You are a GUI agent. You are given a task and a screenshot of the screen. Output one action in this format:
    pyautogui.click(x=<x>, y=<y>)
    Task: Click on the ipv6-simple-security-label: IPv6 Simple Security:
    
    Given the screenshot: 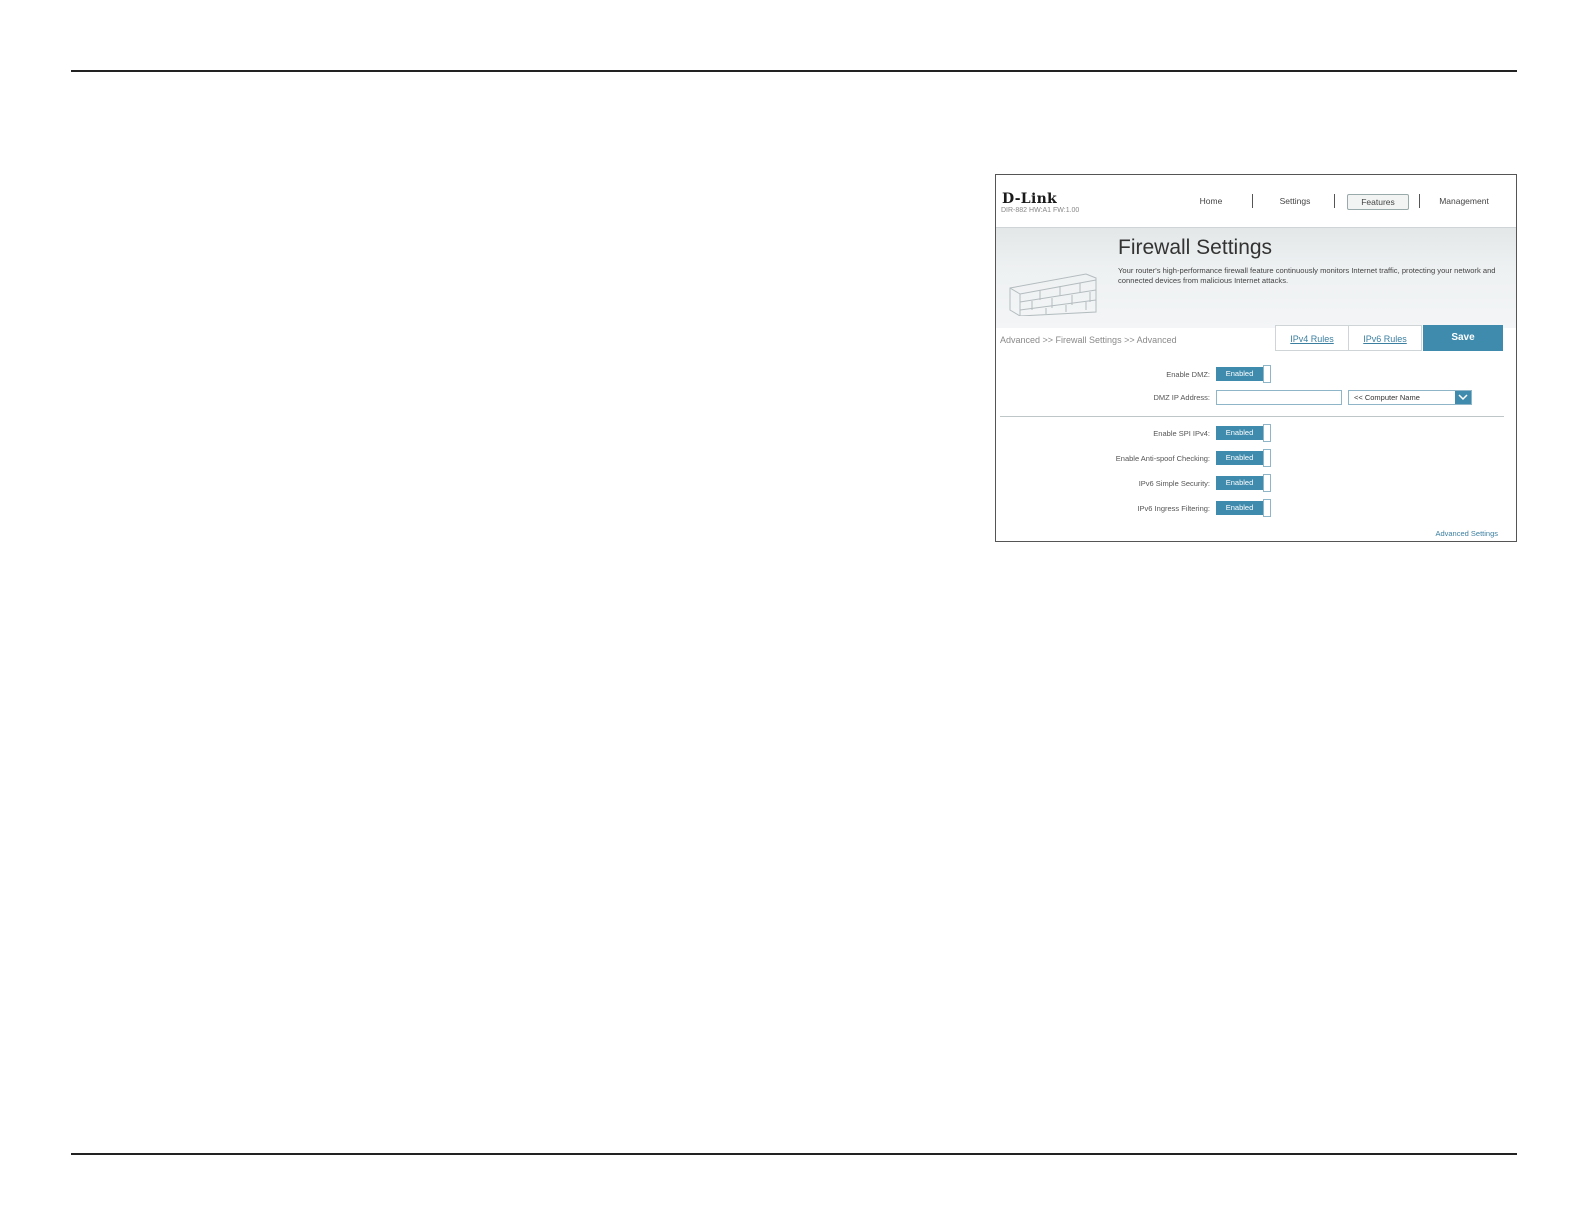 What is the action you would take?
    pyautogui.click(x=1174, y=483)
    